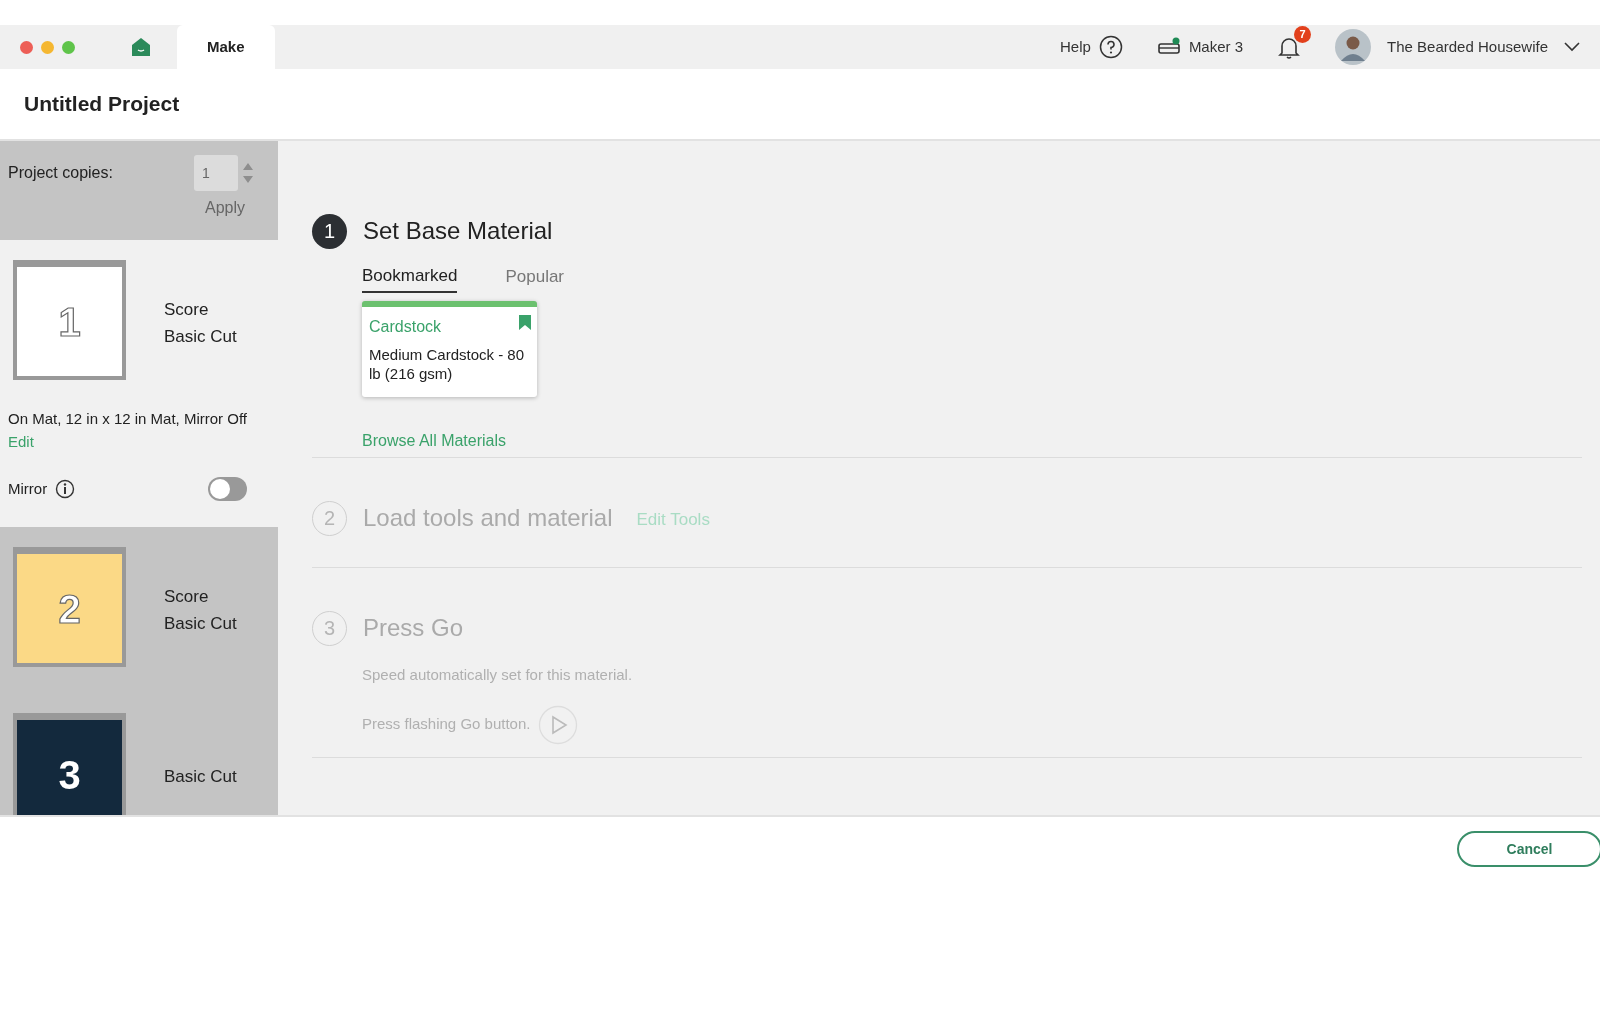  I want to click on play-icon, so click(558, 724).